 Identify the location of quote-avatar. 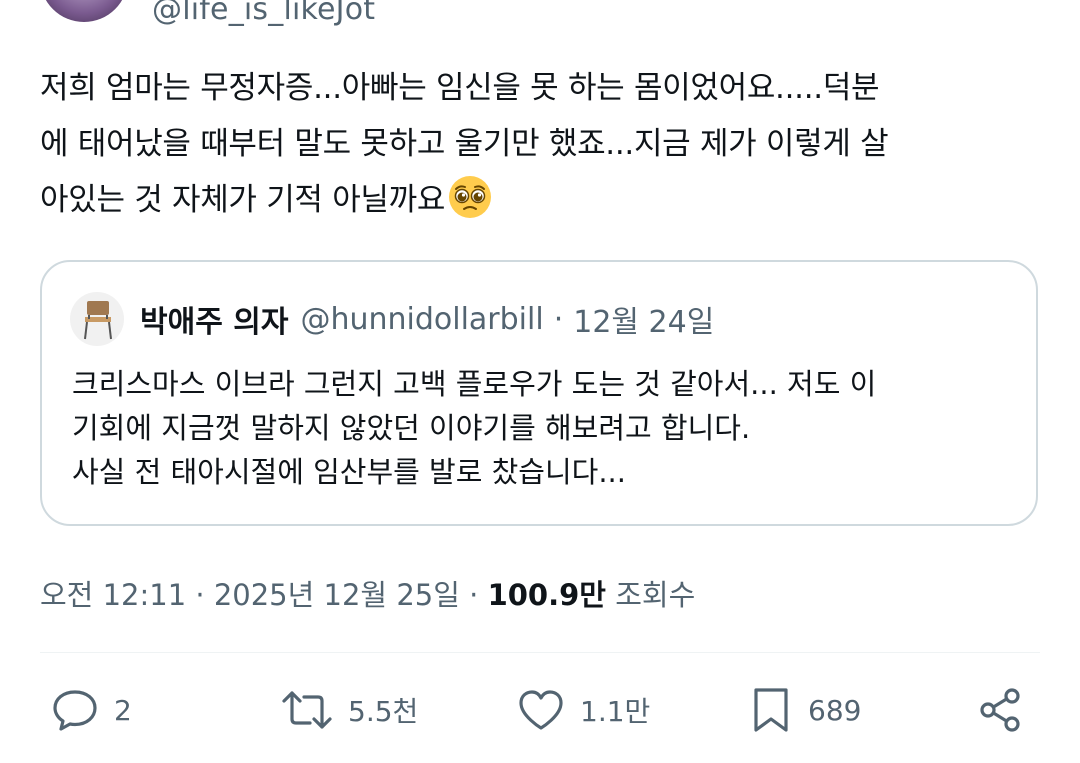
(97, 319).